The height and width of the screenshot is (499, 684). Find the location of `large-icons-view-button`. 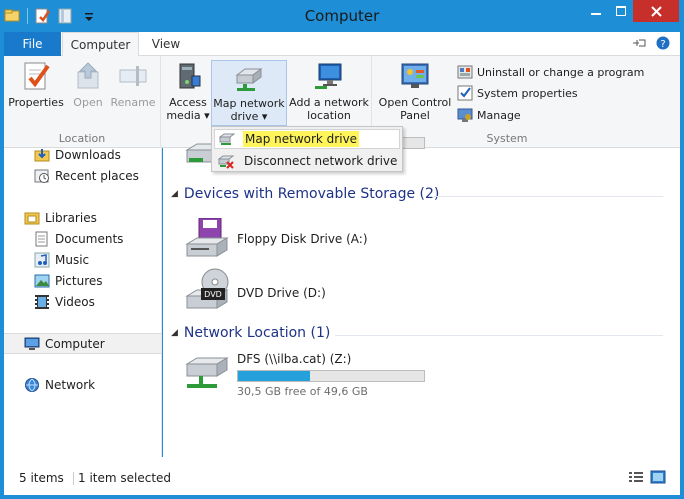

large-icons-view-button is located at coordinates (658, 478).